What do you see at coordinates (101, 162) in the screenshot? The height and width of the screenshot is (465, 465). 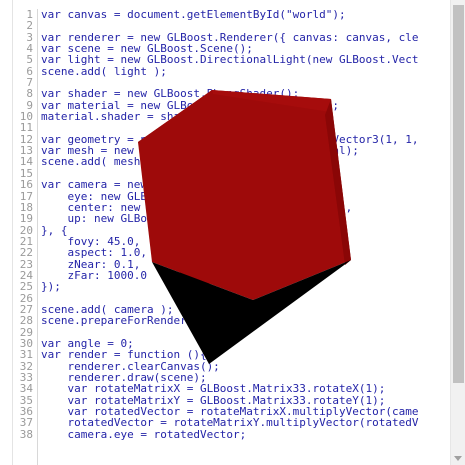 I see `code-text: scene.add( mesh );` at bounding box center [101, 162].